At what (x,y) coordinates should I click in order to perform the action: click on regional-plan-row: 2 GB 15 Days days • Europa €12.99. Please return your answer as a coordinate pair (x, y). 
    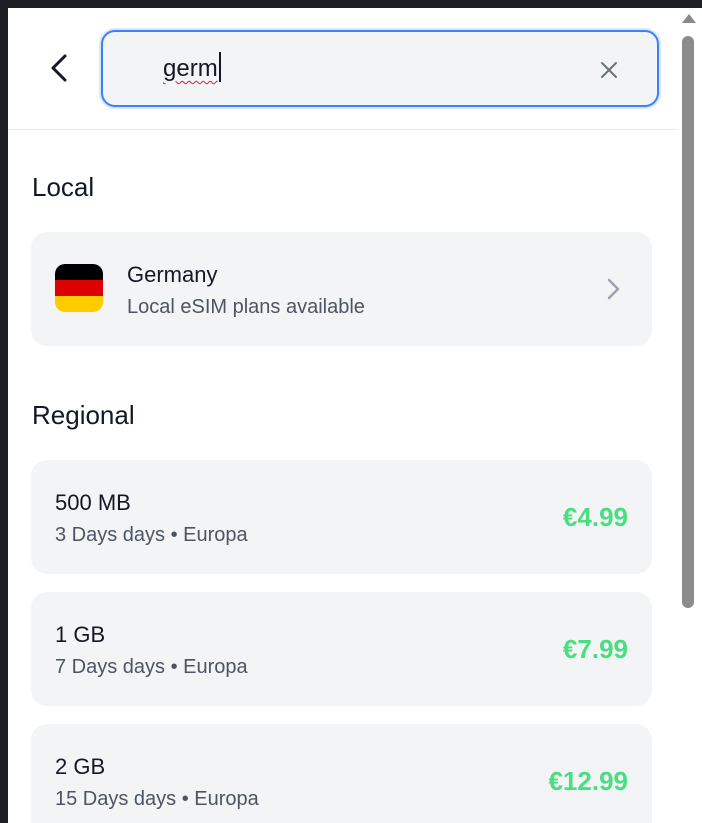
    Looking at the image, I should click on (341, 773).